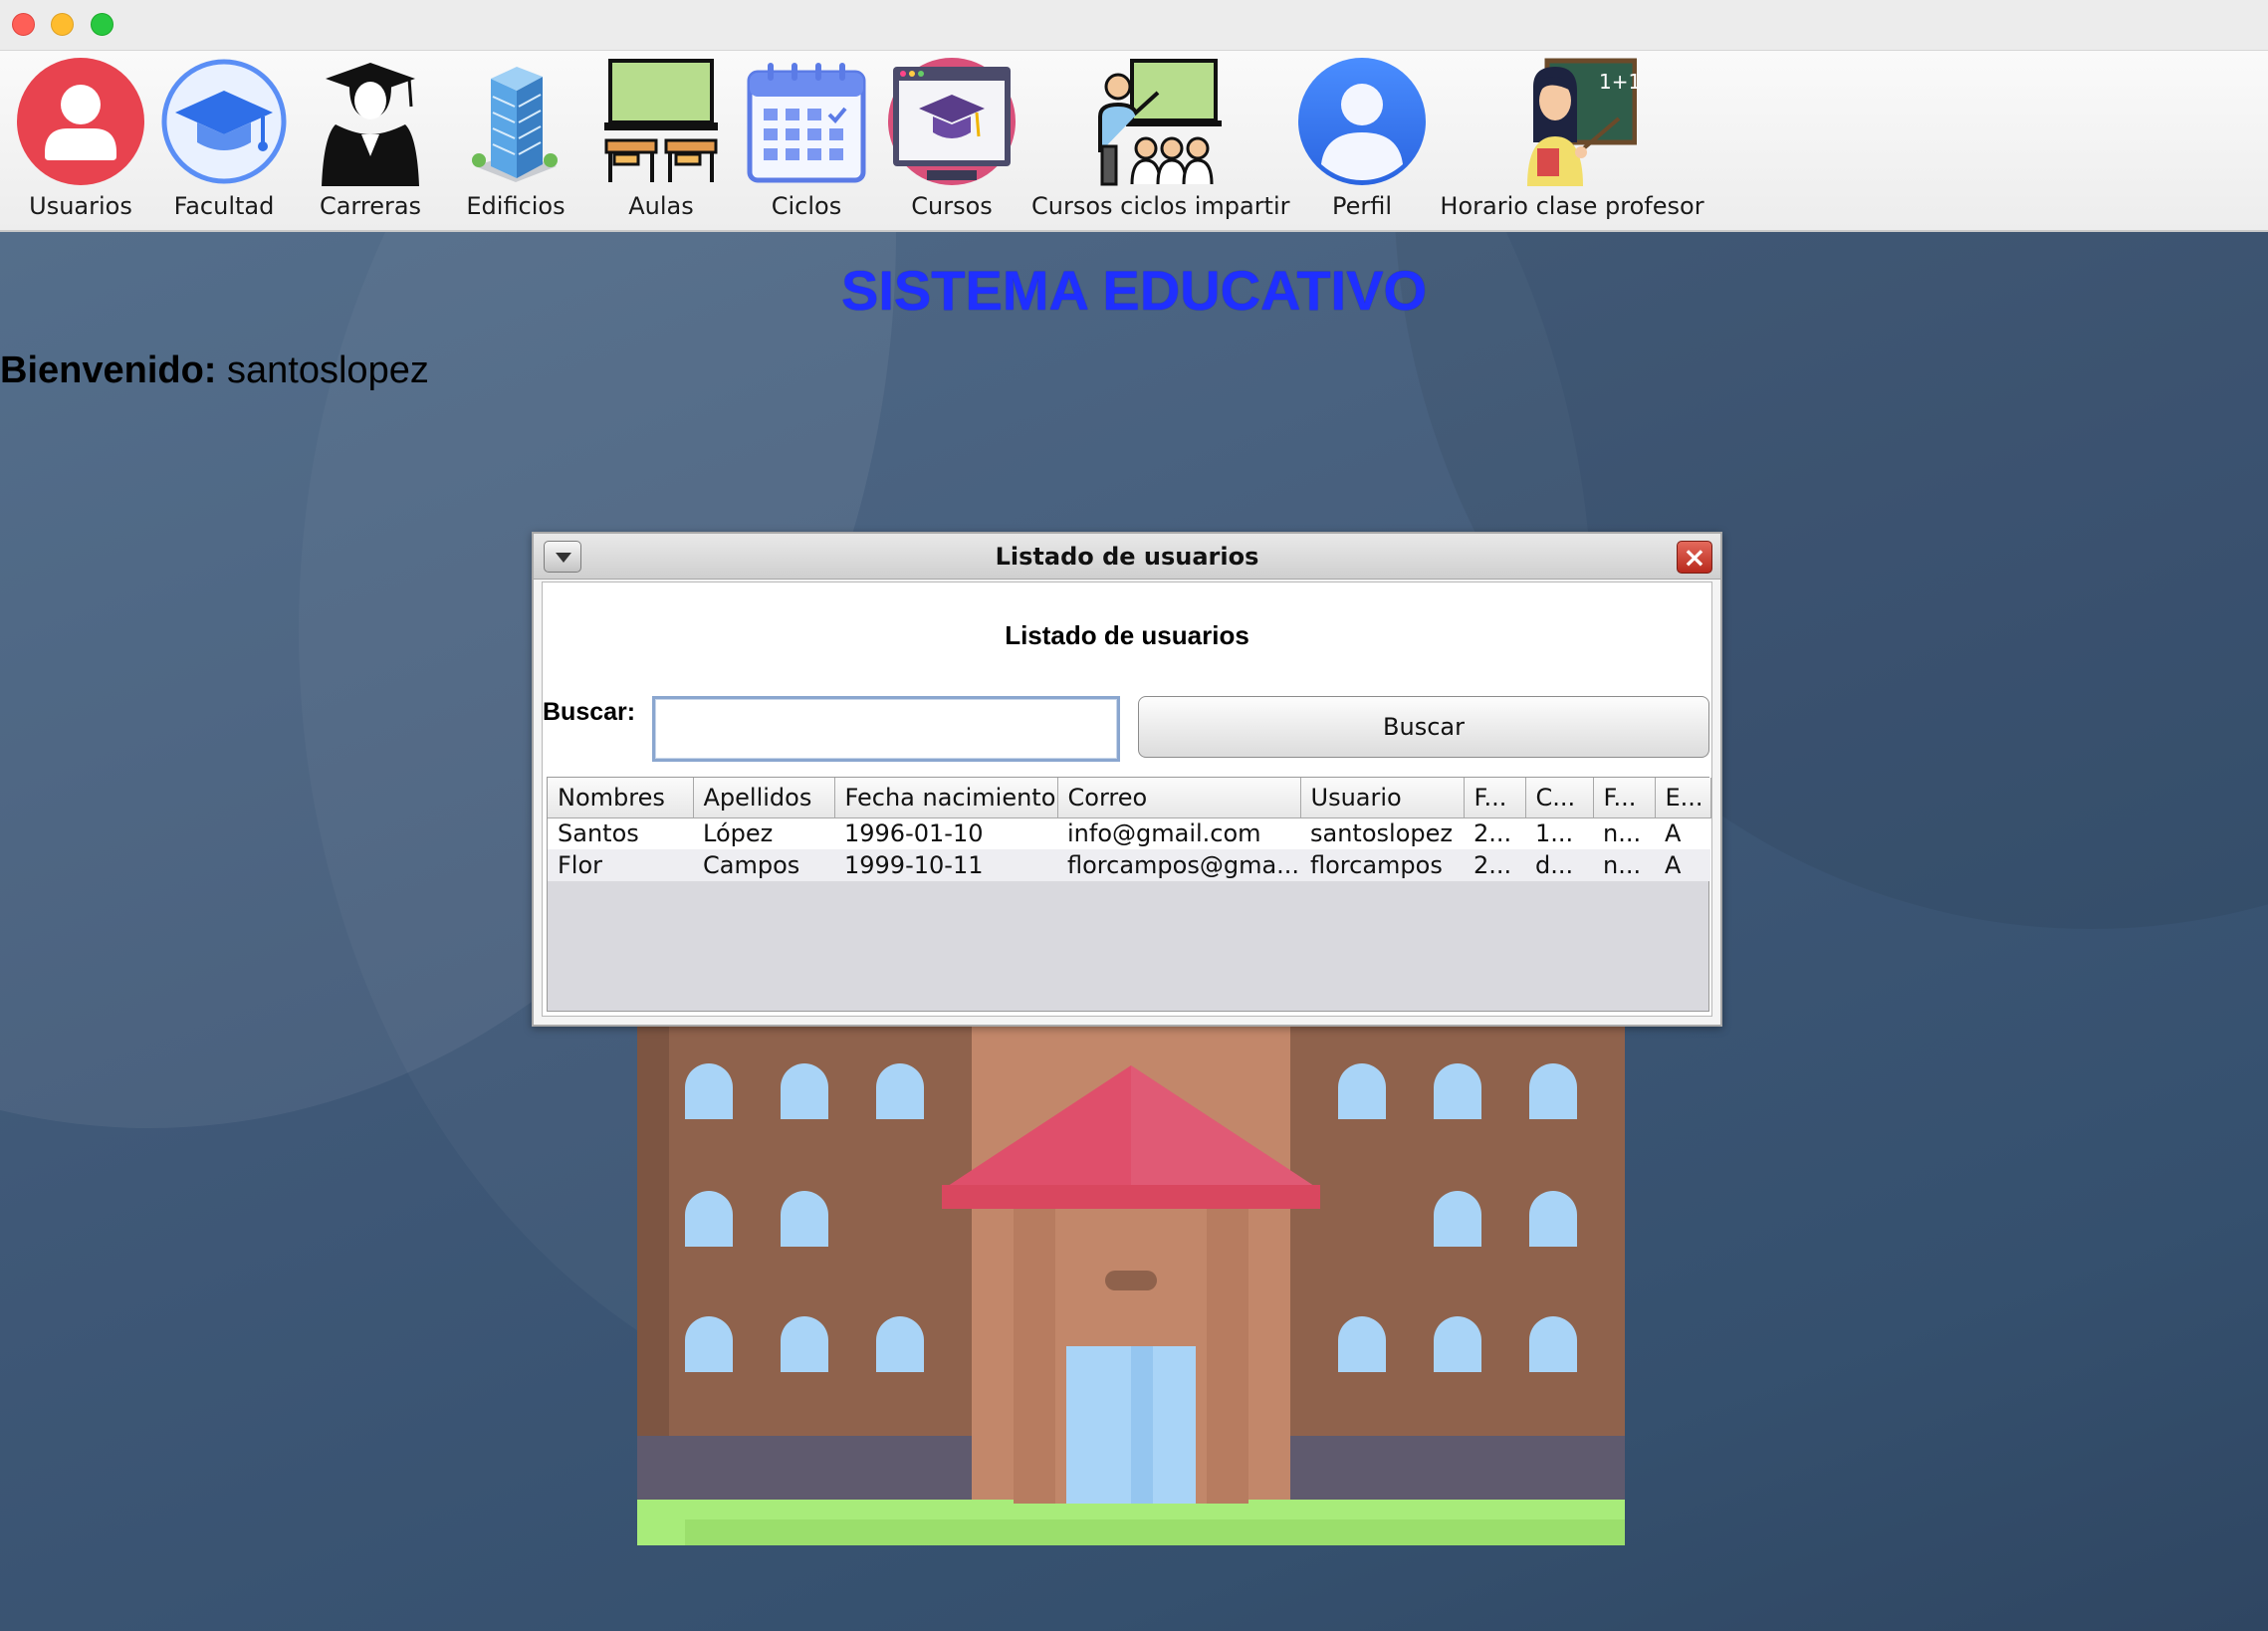  I want to click on welcome-username: santoslopez, so click(328, 371).